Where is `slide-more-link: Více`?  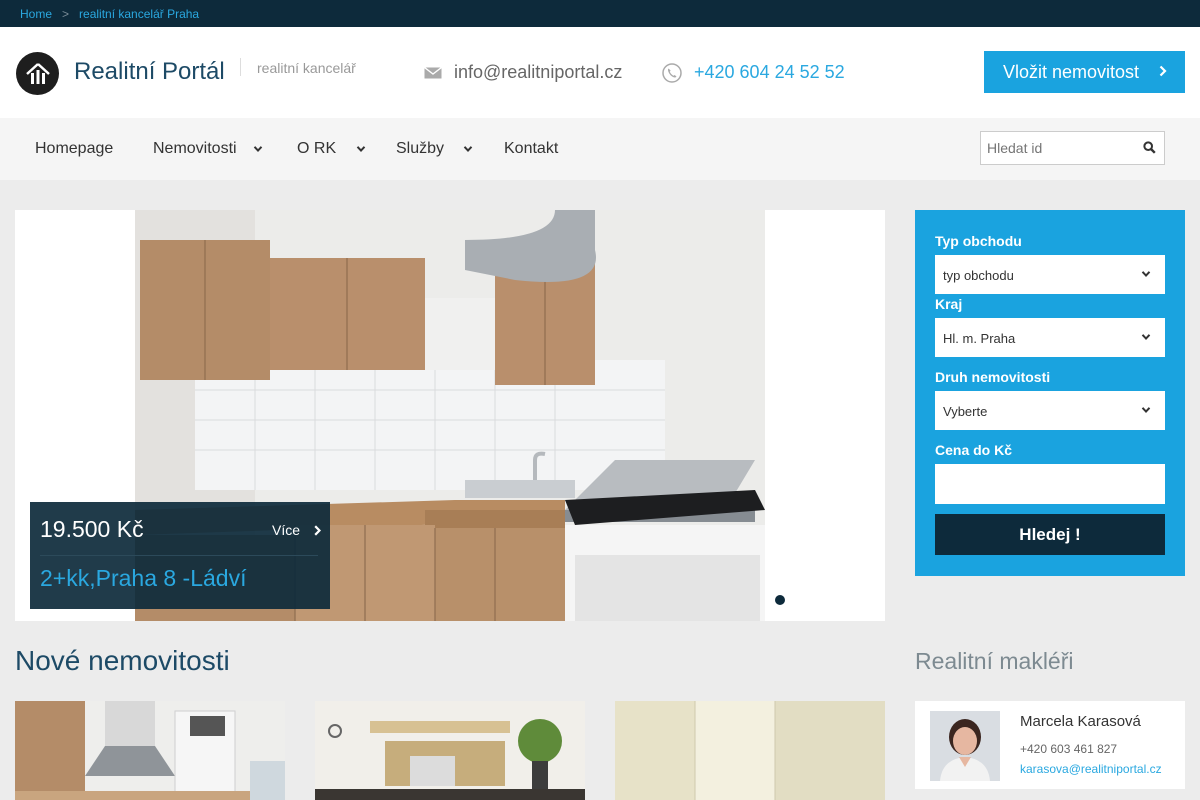
slide-more-link: Více is located at coordinates (297, 530).